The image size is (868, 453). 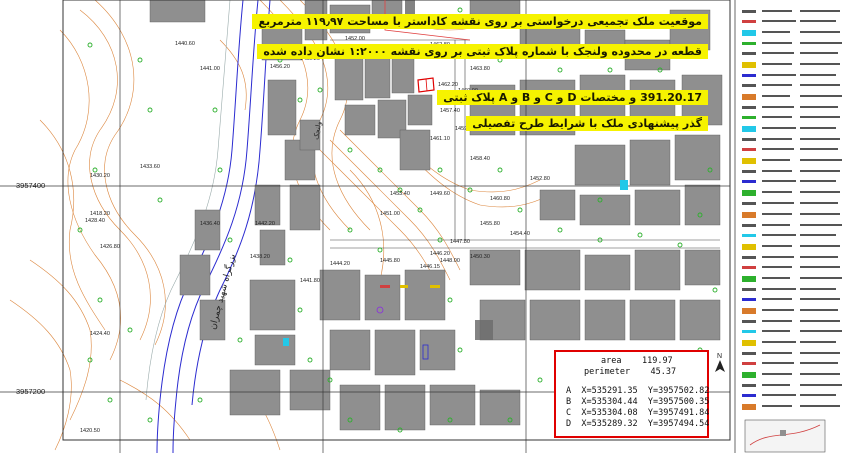 What do you see at coordinates (210, 69) in the screenshot?
I see `elevation-label: 1441.00` at bounding box center [210, 69].